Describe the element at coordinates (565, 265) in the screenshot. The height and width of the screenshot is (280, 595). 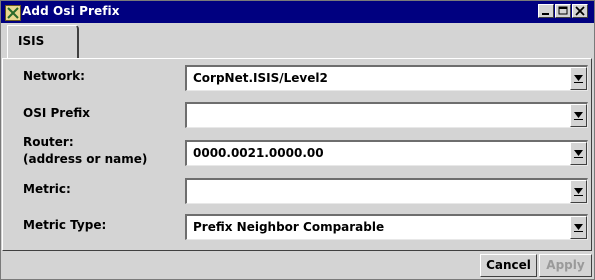
I see `apply-button: Apply` at that location.